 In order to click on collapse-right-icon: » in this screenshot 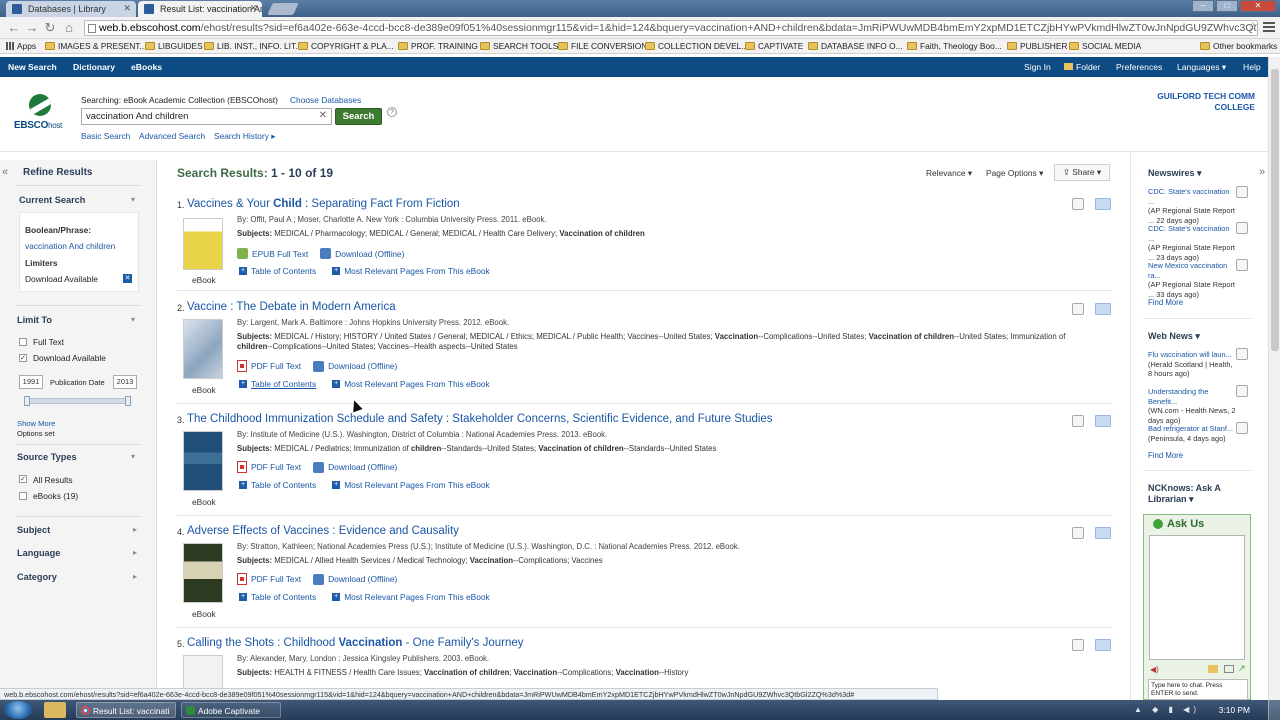, I will do `click(1262, 172)`.